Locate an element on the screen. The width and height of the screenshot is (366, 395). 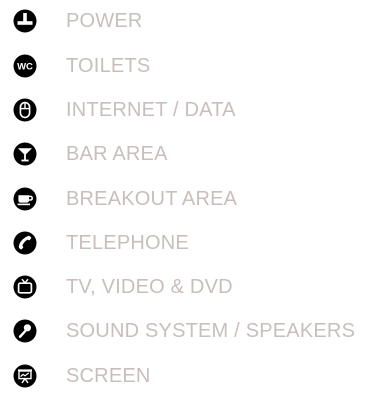
legend-item-breakout-area: BREAKOUT AREA is located at coordinates (125, 199).